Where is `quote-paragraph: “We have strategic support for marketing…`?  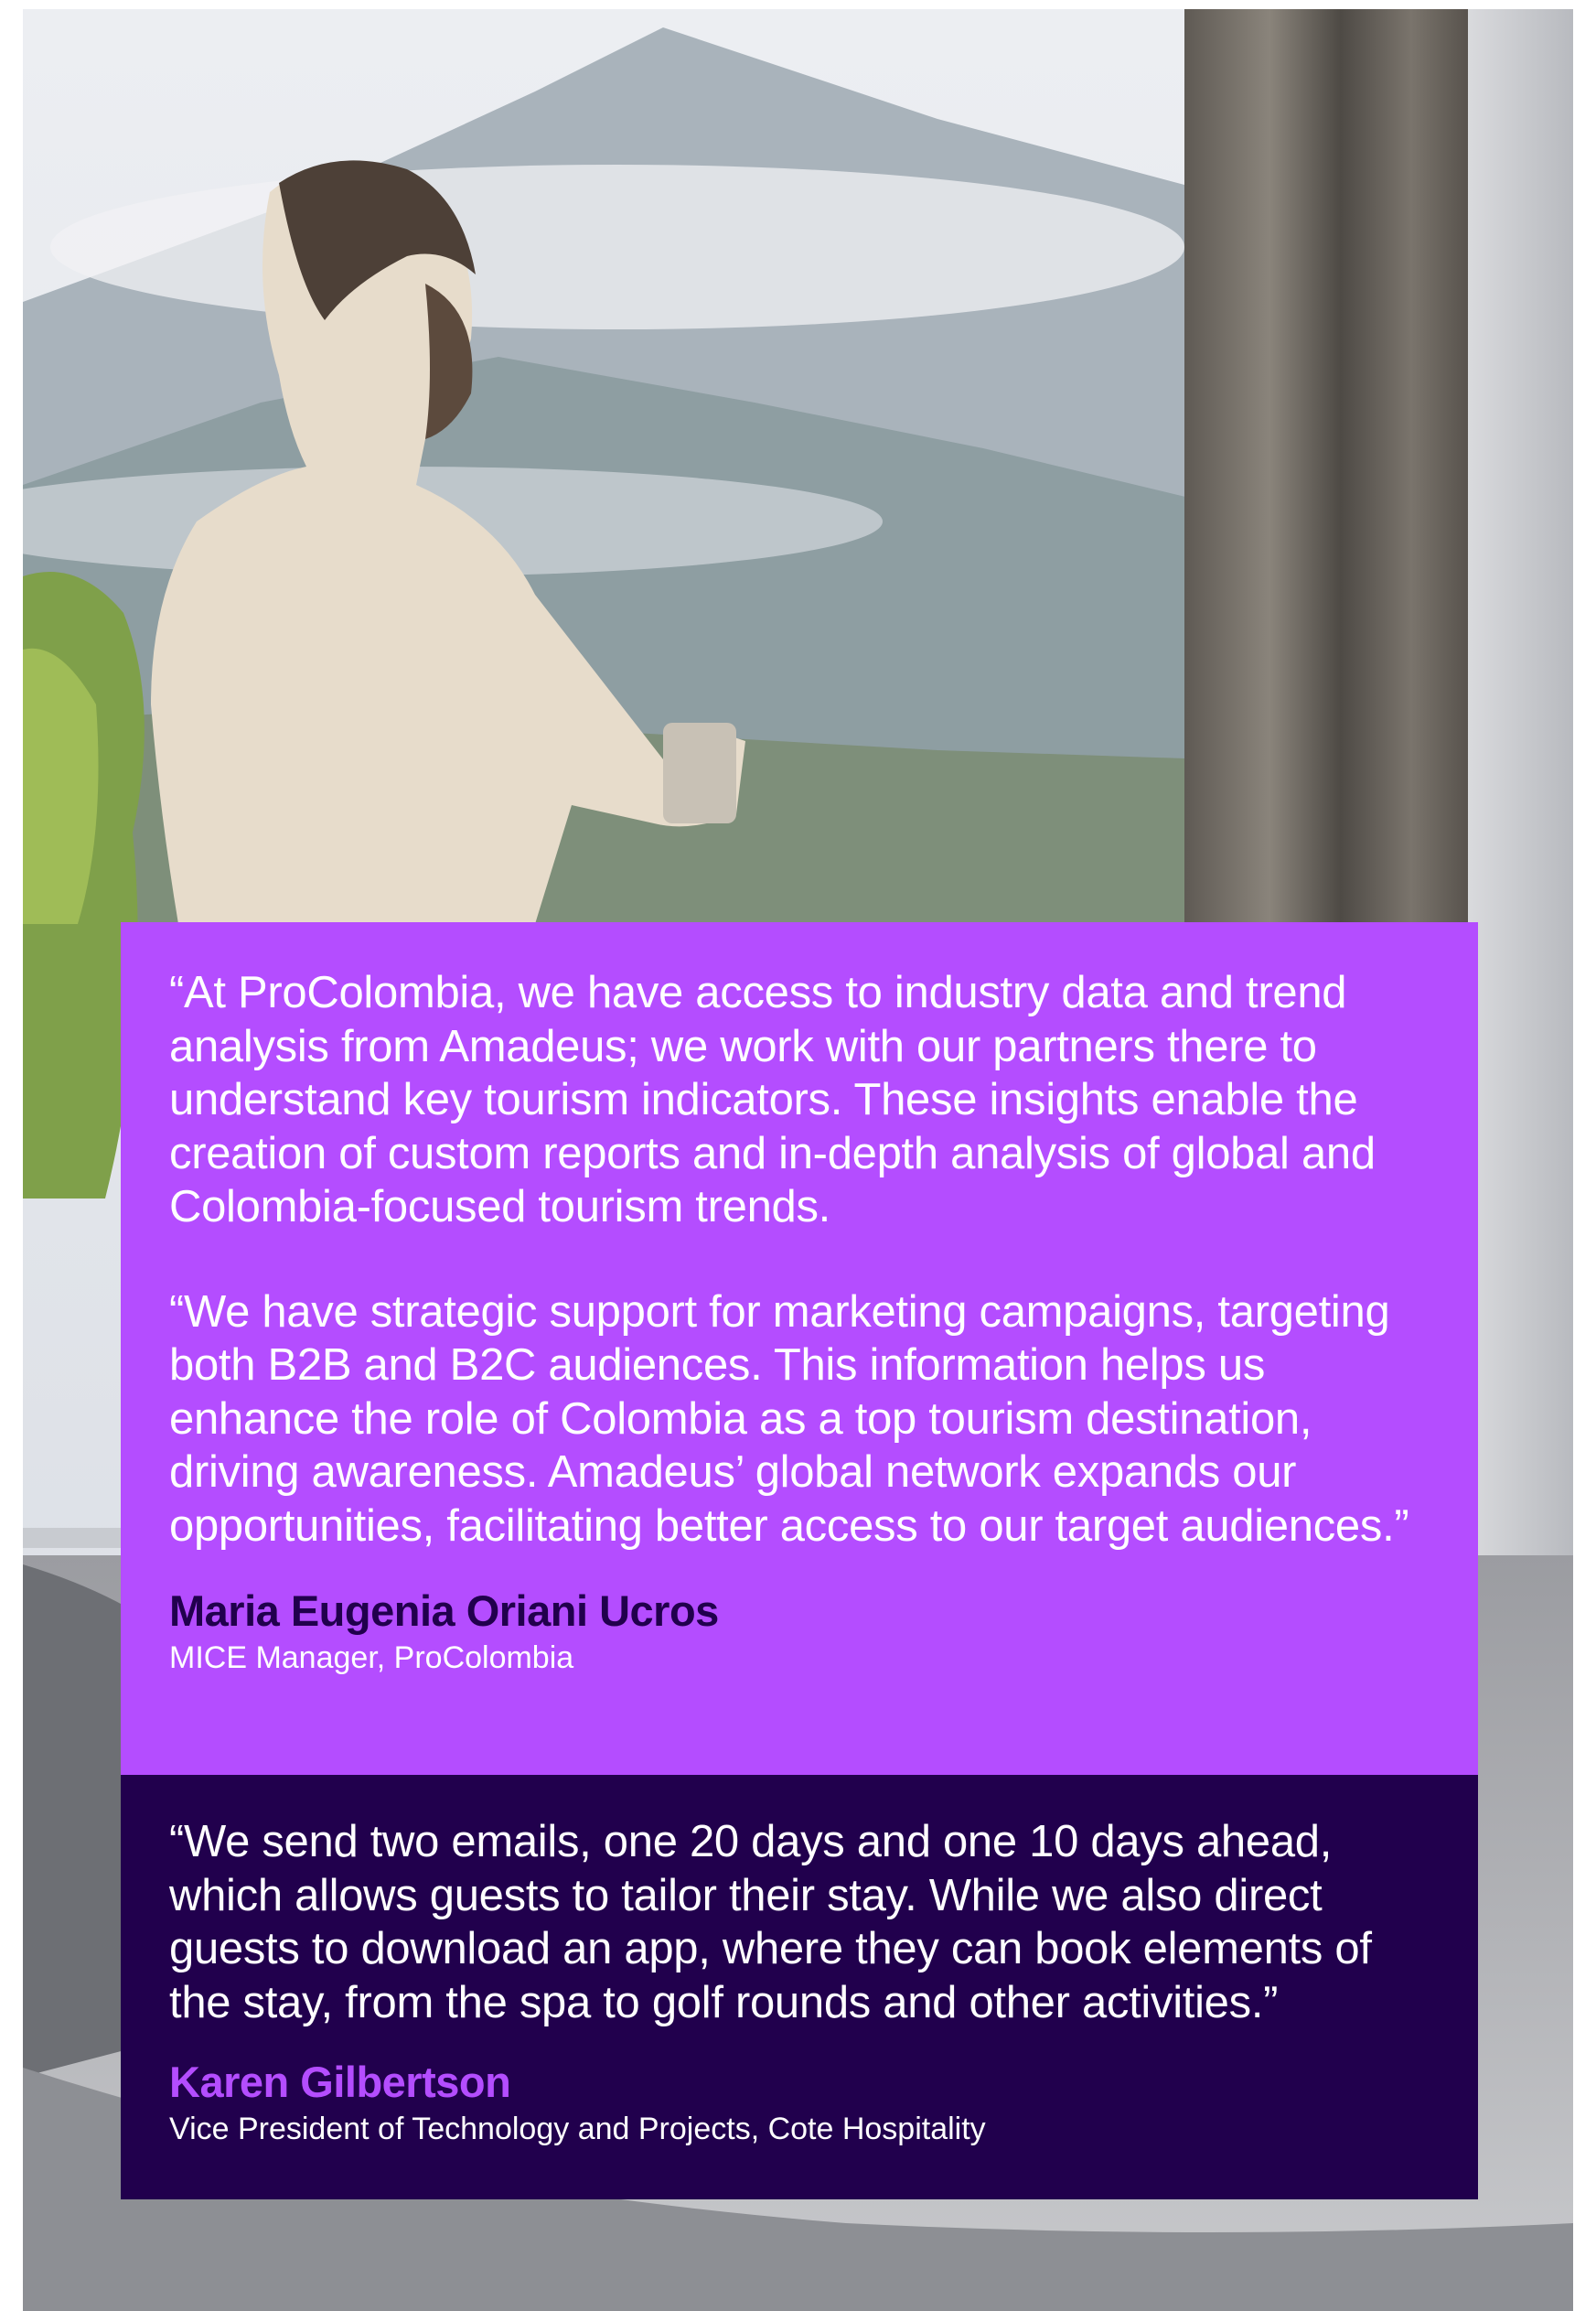
quote-paragraph: “We have strategic support for marketing… is located at coordinates (789, 1418).